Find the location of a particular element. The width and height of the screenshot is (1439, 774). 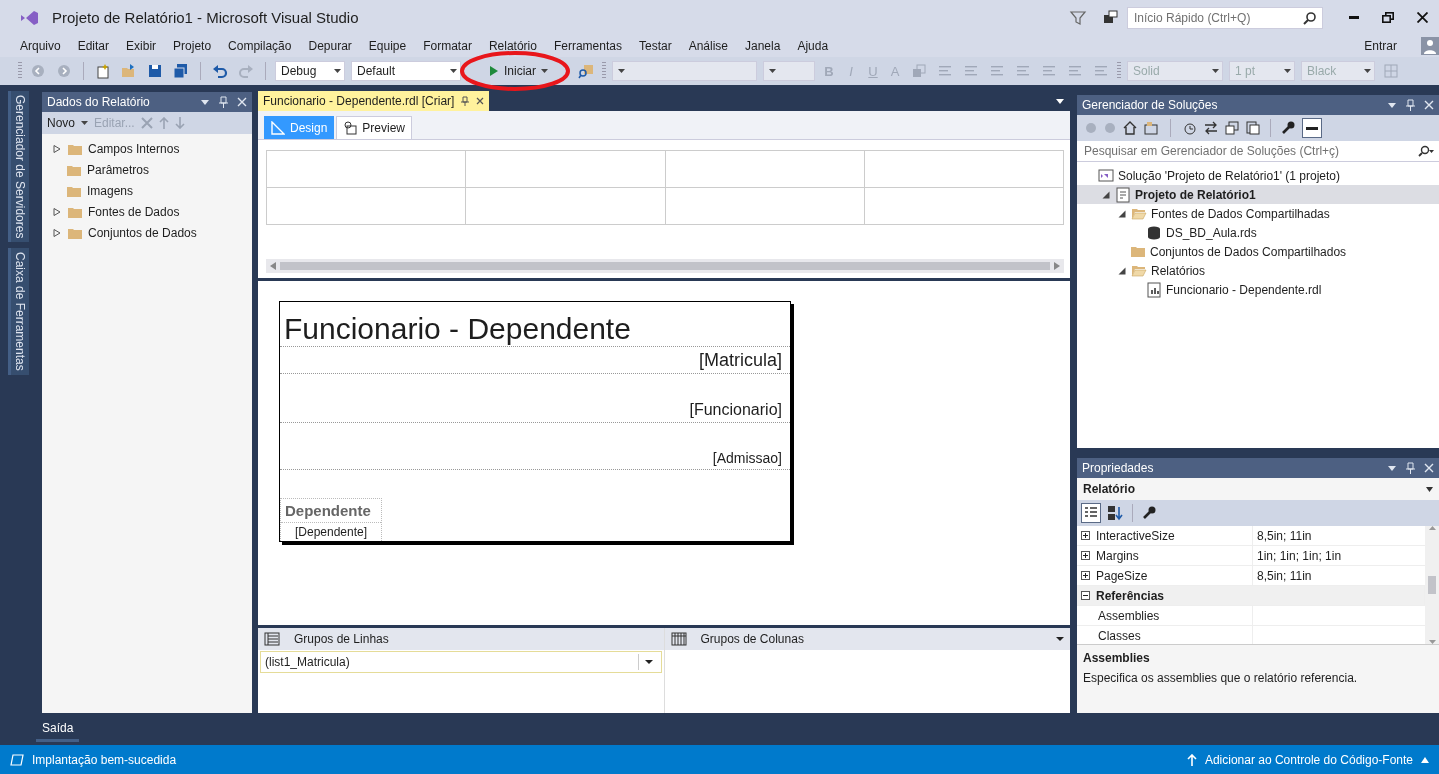

tree-item: Campos Internos is located at coordinates (134, 148).